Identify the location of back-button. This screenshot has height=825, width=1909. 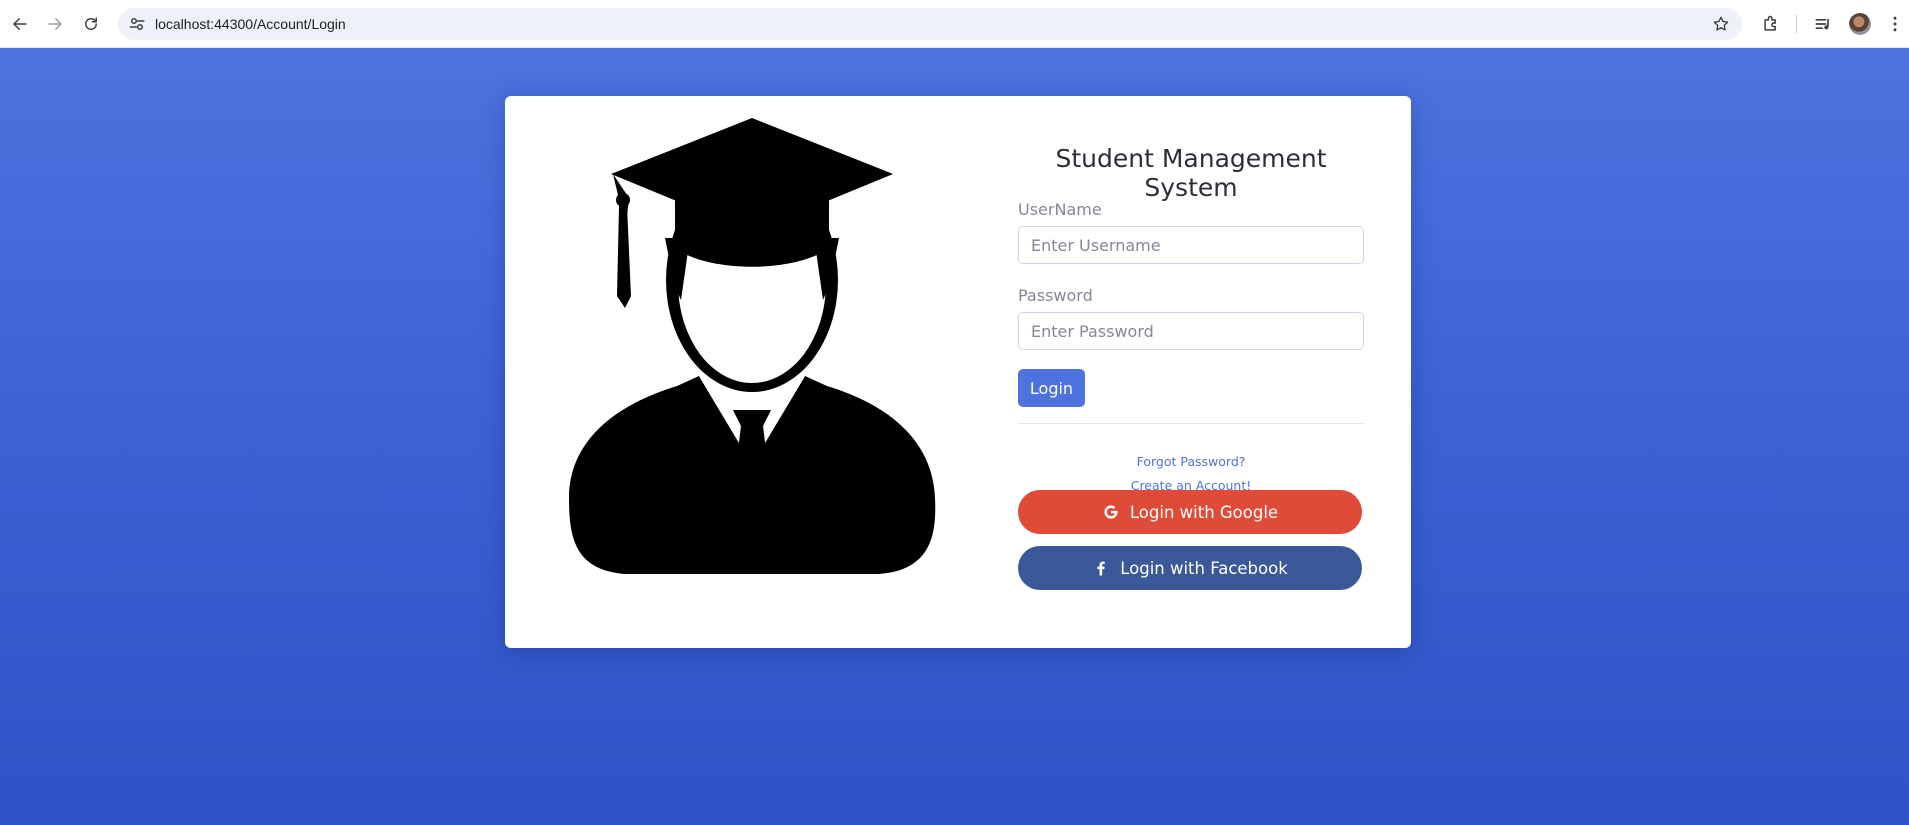
(20, 24).